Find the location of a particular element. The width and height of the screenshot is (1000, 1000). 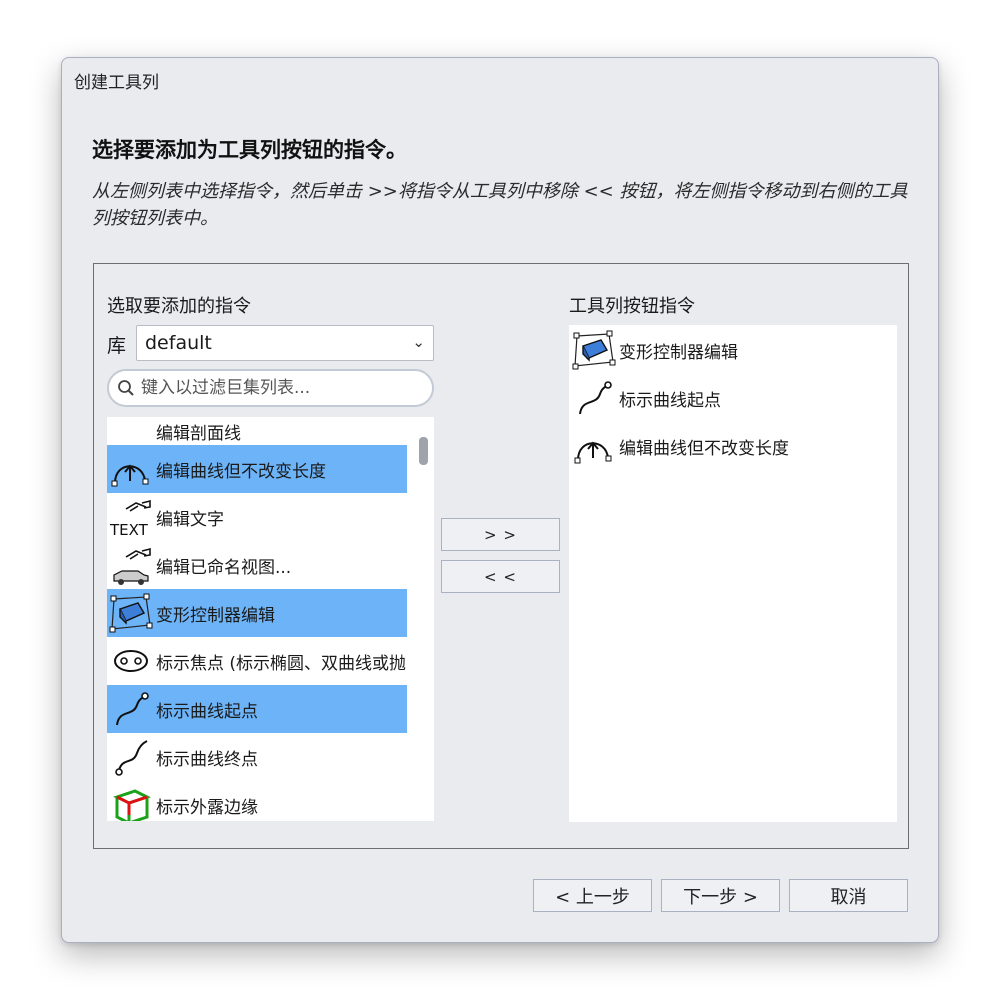

mark-curve-end-icon is located at coordinates (131, 757).